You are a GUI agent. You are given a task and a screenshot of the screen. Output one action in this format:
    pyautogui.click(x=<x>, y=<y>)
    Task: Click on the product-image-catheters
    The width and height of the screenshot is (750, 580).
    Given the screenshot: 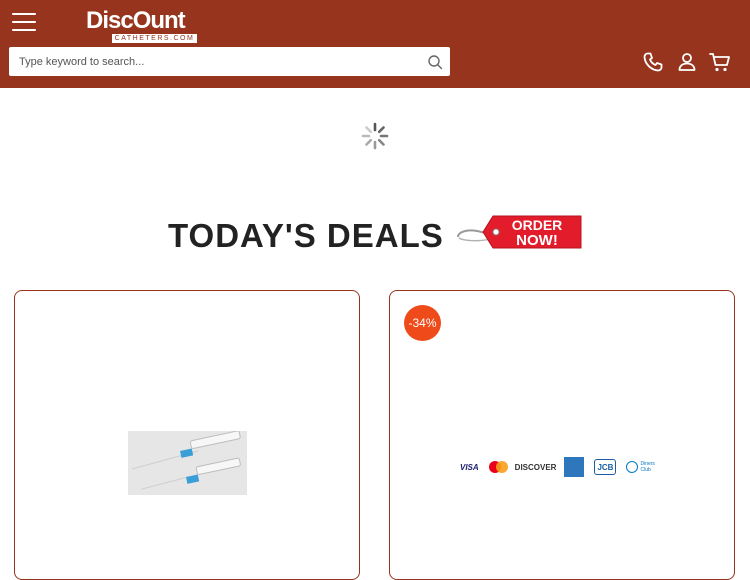 What is the action you would take?
    pyautogui.click(x=187, y=462)
    